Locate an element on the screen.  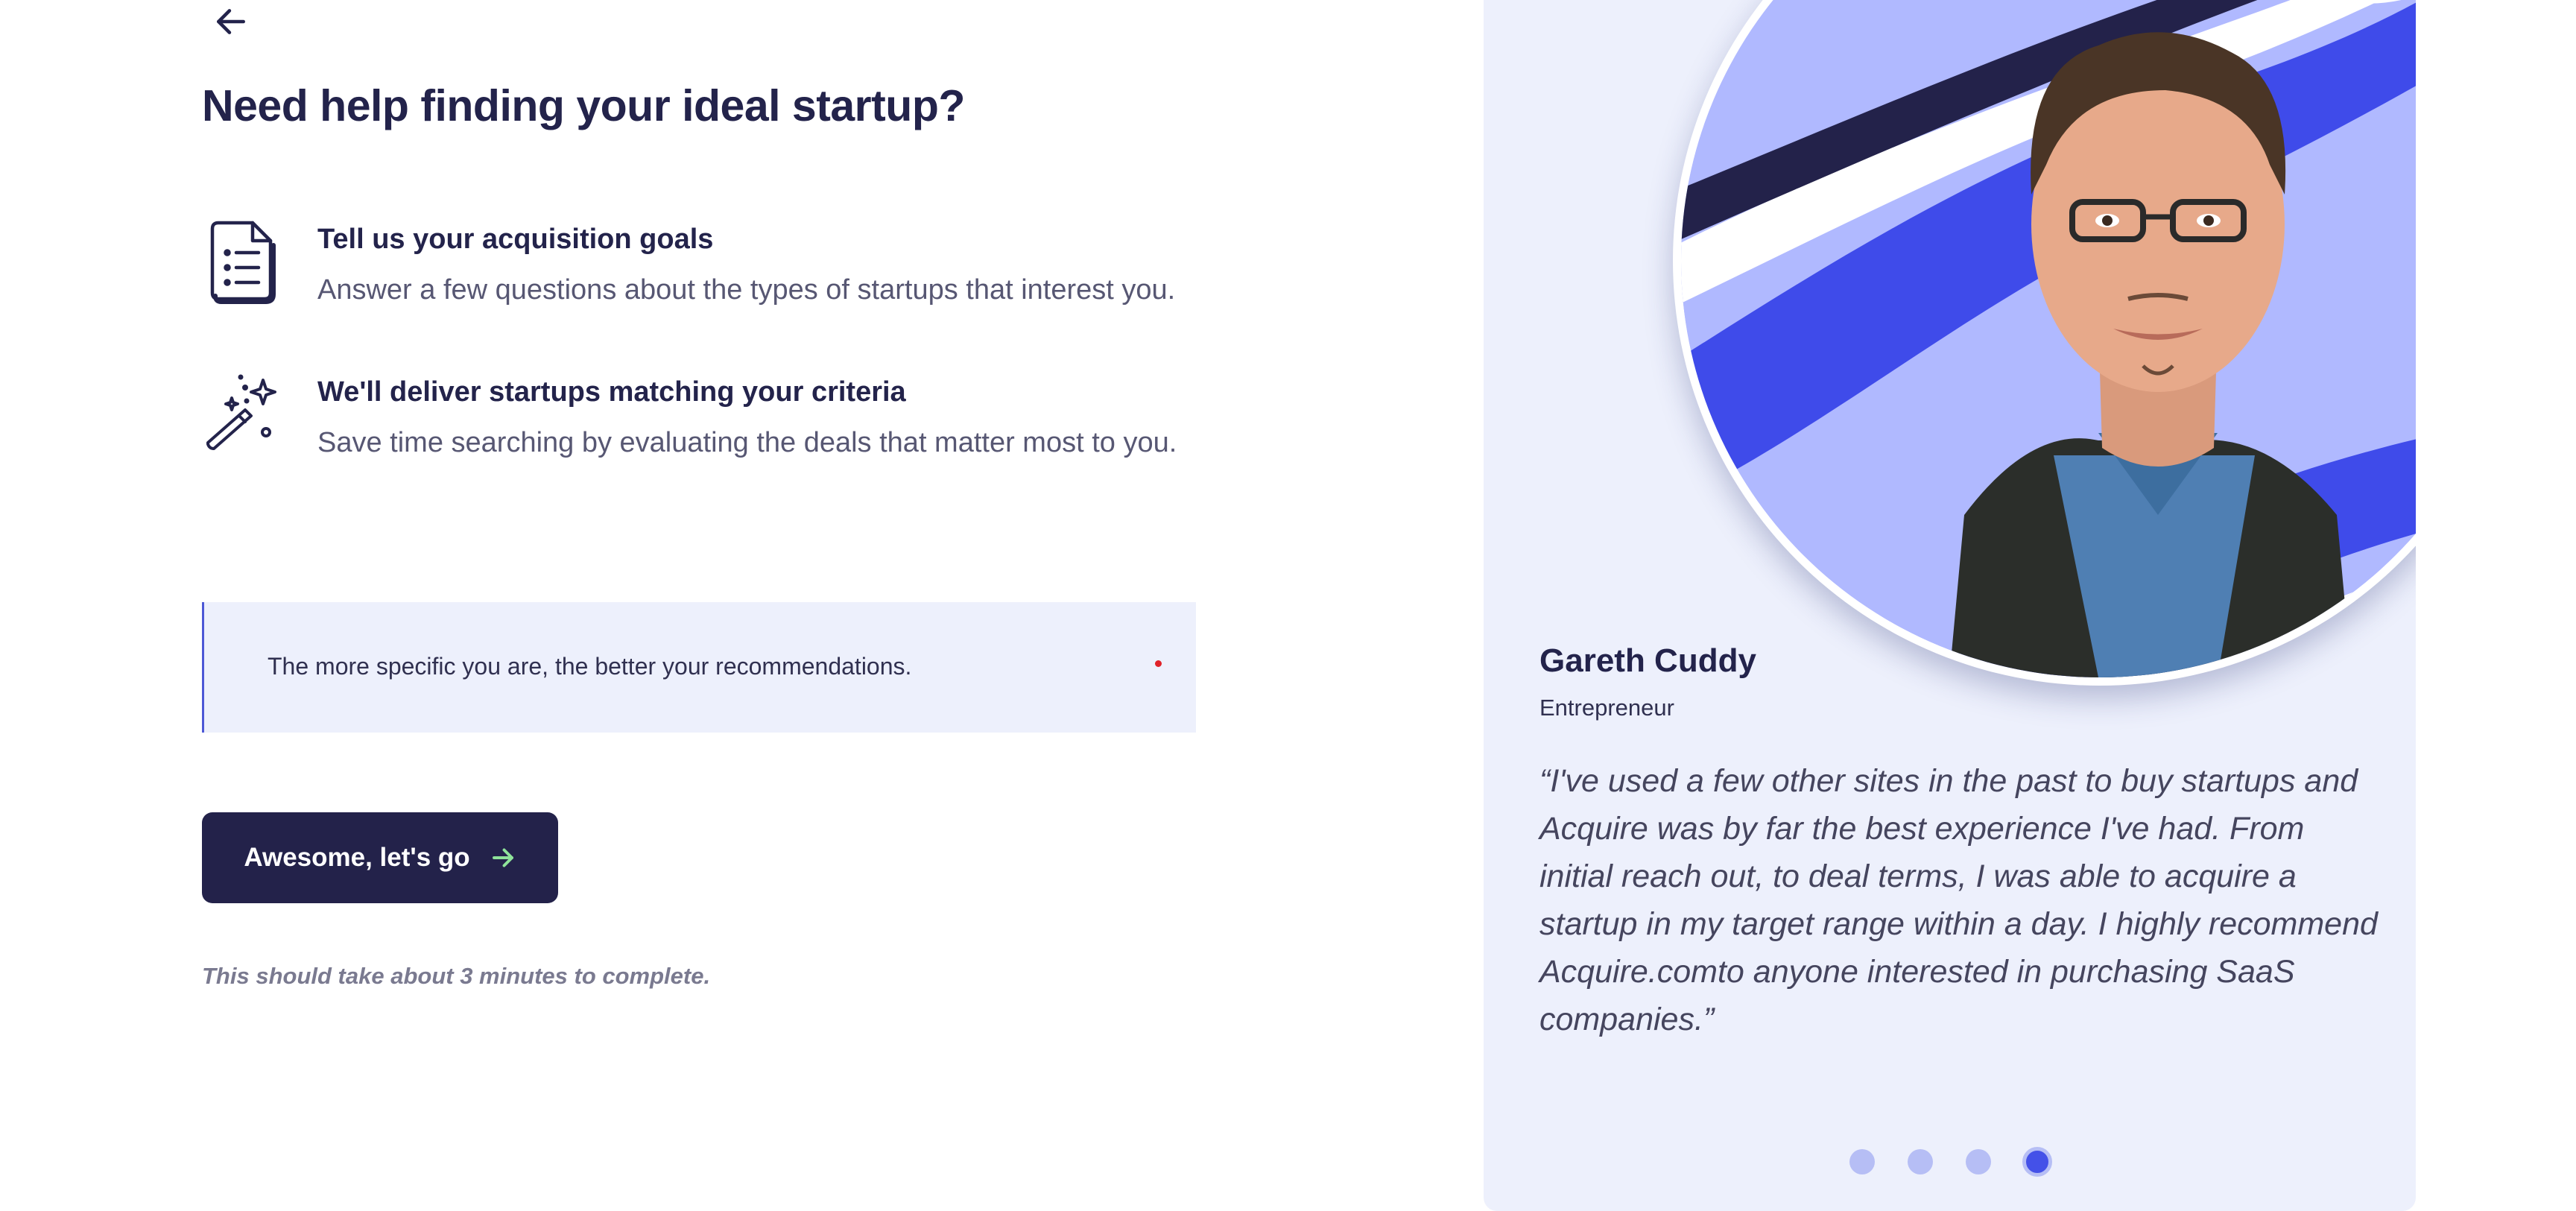
start-button: Awesome, let's go is located at coordinates (380, 857).